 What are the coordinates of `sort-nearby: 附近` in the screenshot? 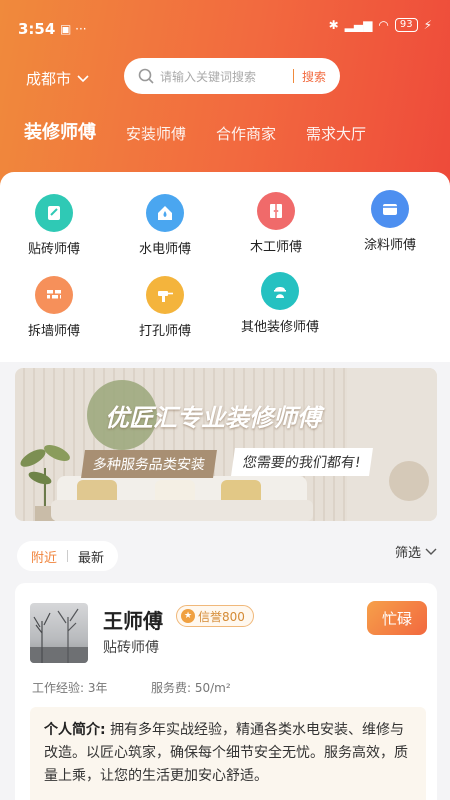 It's located at (44, 556).